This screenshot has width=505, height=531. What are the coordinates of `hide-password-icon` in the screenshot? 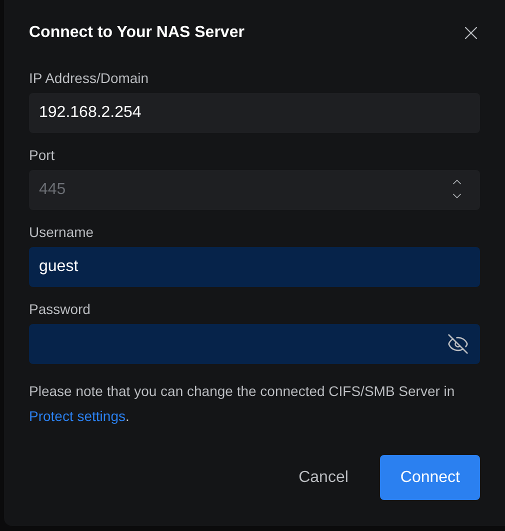 It's located at (458, 344).